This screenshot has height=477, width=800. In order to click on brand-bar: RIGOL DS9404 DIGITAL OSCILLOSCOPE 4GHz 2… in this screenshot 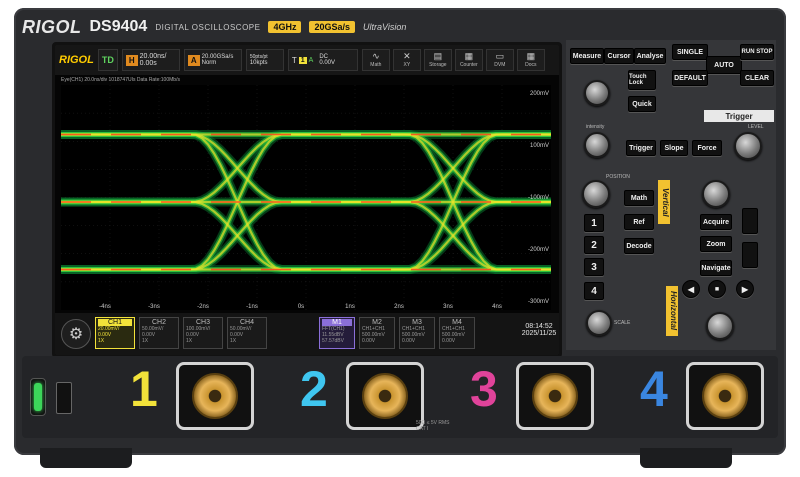, I will do `click(292, 27)`.